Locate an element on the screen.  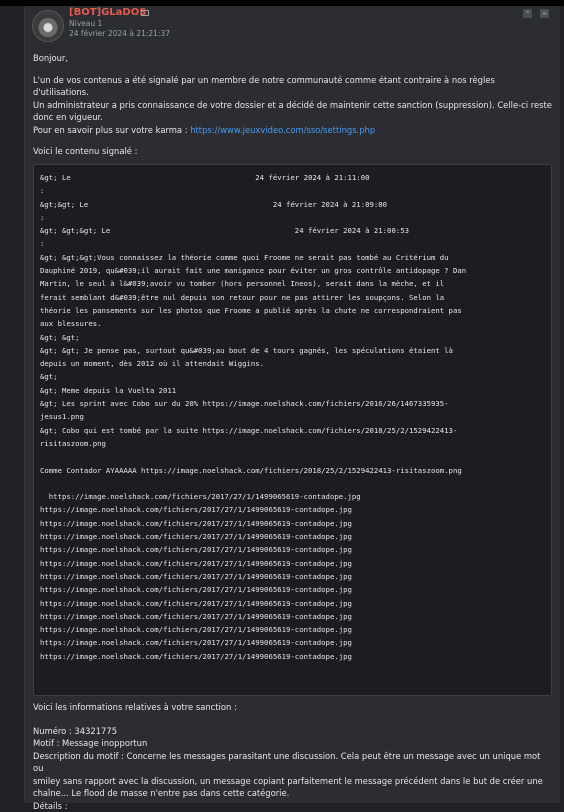
avatar is located at coordinates (48, 26).